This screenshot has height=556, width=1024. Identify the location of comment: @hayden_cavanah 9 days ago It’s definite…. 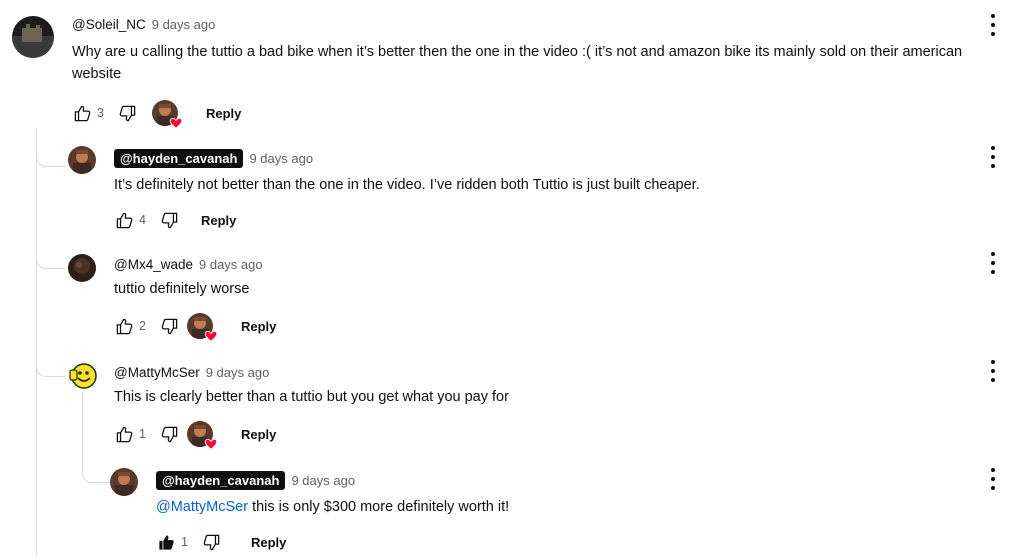
(544, 190).